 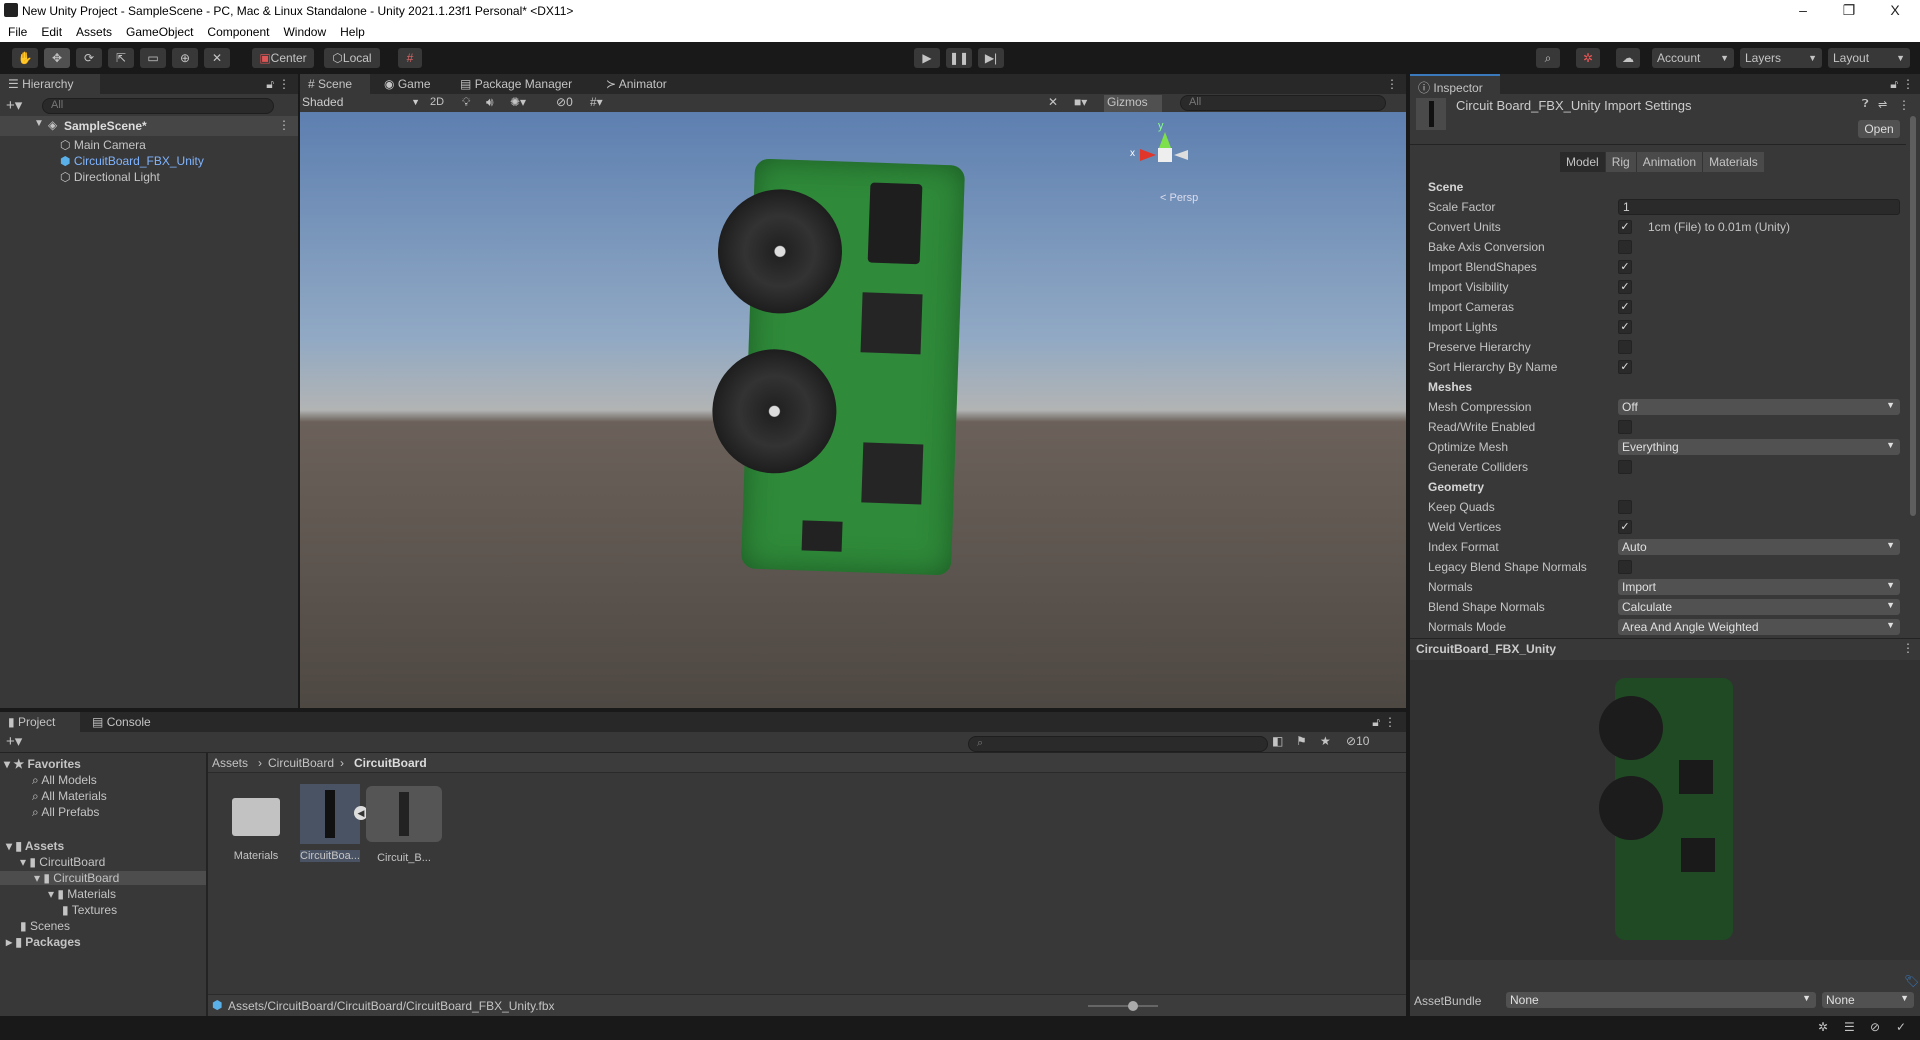 I want to click on camera-icon: ■▾, so click(x=1080, y=102).